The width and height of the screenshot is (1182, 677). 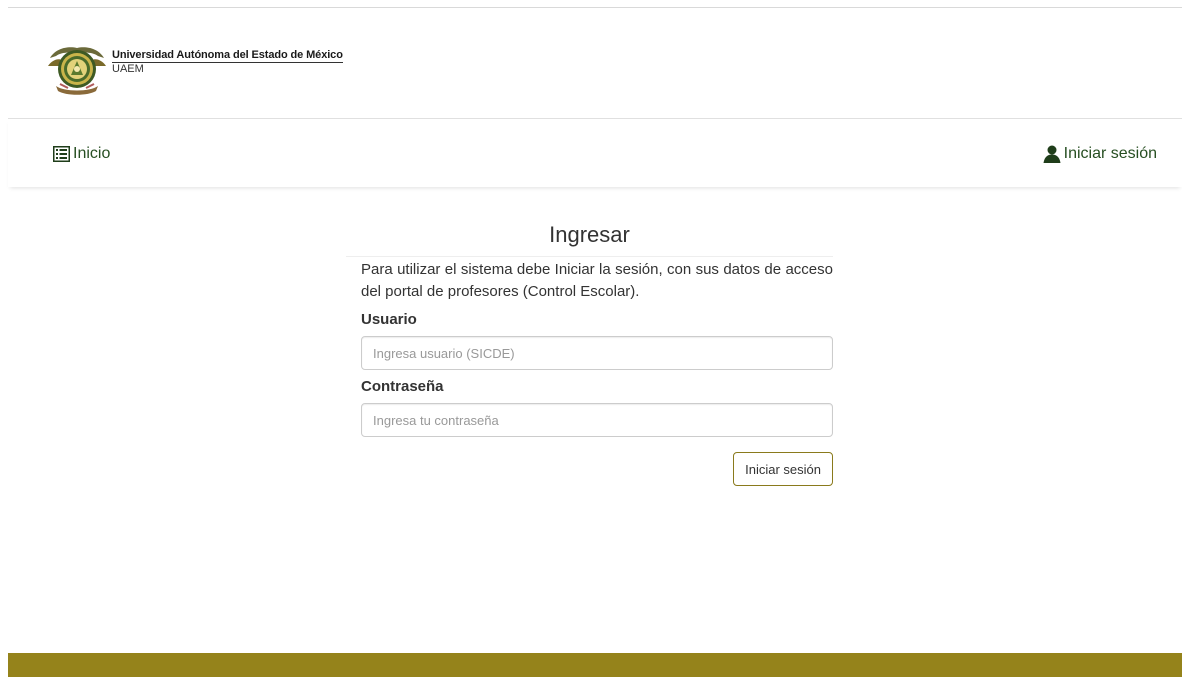 I want to click on username-input, so click(x=597, y=353).